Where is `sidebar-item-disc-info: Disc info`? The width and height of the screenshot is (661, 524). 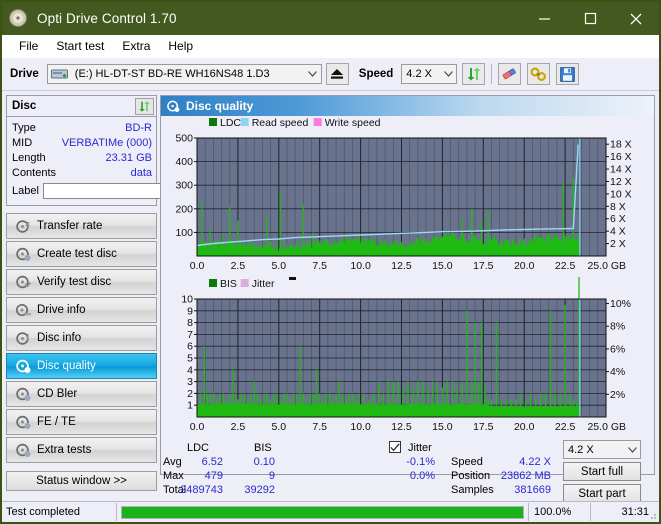
sidebar-item-disc-info: Disc info is located at coordinates (81, 338).